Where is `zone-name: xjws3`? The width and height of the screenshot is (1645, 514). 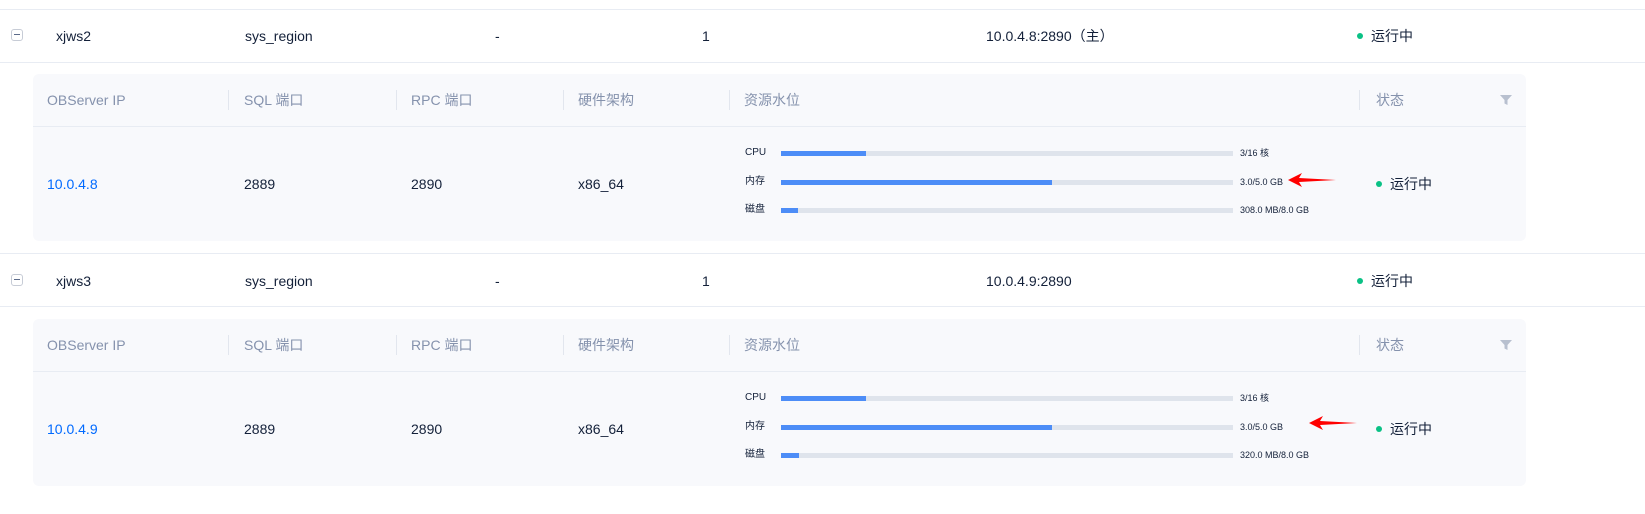 zone-name: xjws3 is located at coordinates (74, 281).